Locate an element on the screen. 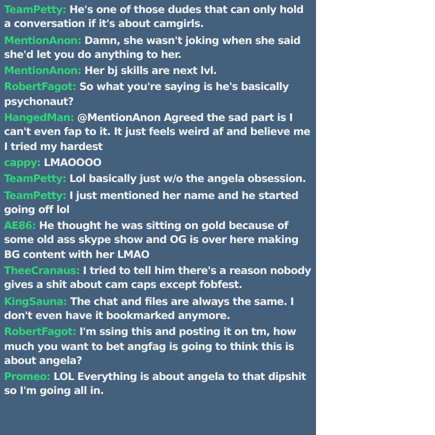  chat-message: AE86: He thought he was sitting on gold because of some old ass skype show and OG is over here making BG content with her LMAO is located at coordinates (152, 240).